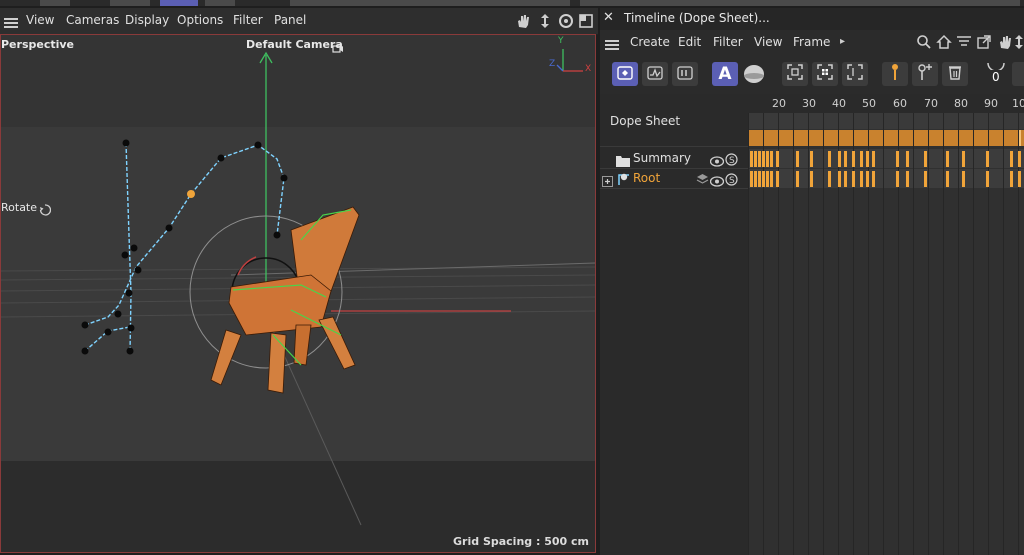 The width and height of the screenshot is (1024, 555). What do you see at coordinates (674, 178) in the screenshot?
I see `track-row-root: Root S` at bounding box center [674, 178].